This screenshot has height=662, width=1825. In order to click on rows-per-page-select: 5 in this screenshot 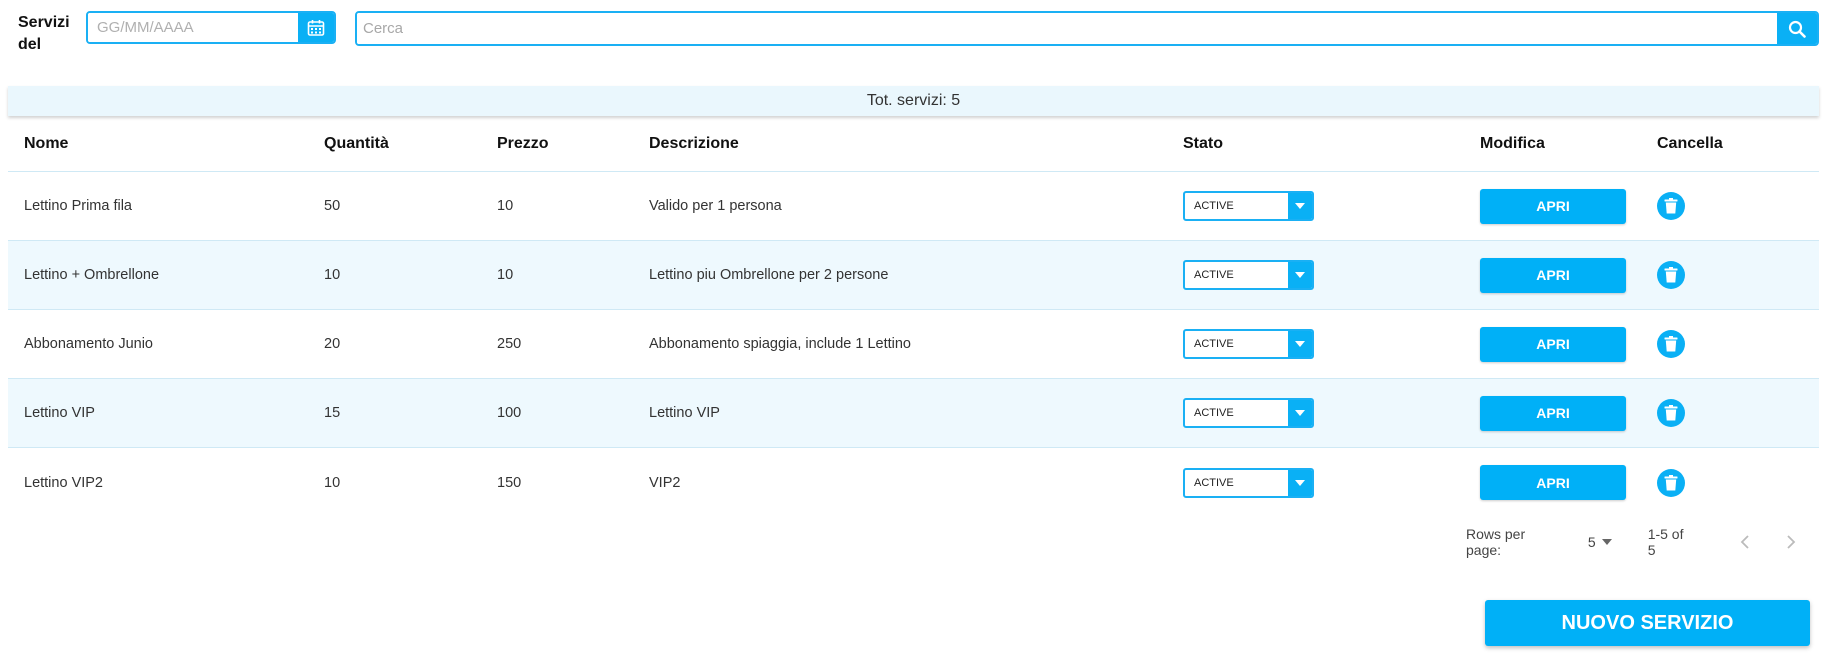, I will do `click(1600, 542)`.